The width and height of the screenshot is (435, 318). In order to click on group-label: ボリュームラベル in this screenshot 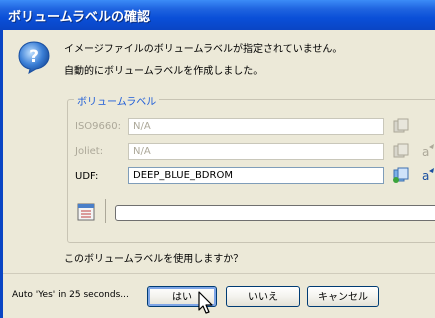, I will do `click(117, 100)`.